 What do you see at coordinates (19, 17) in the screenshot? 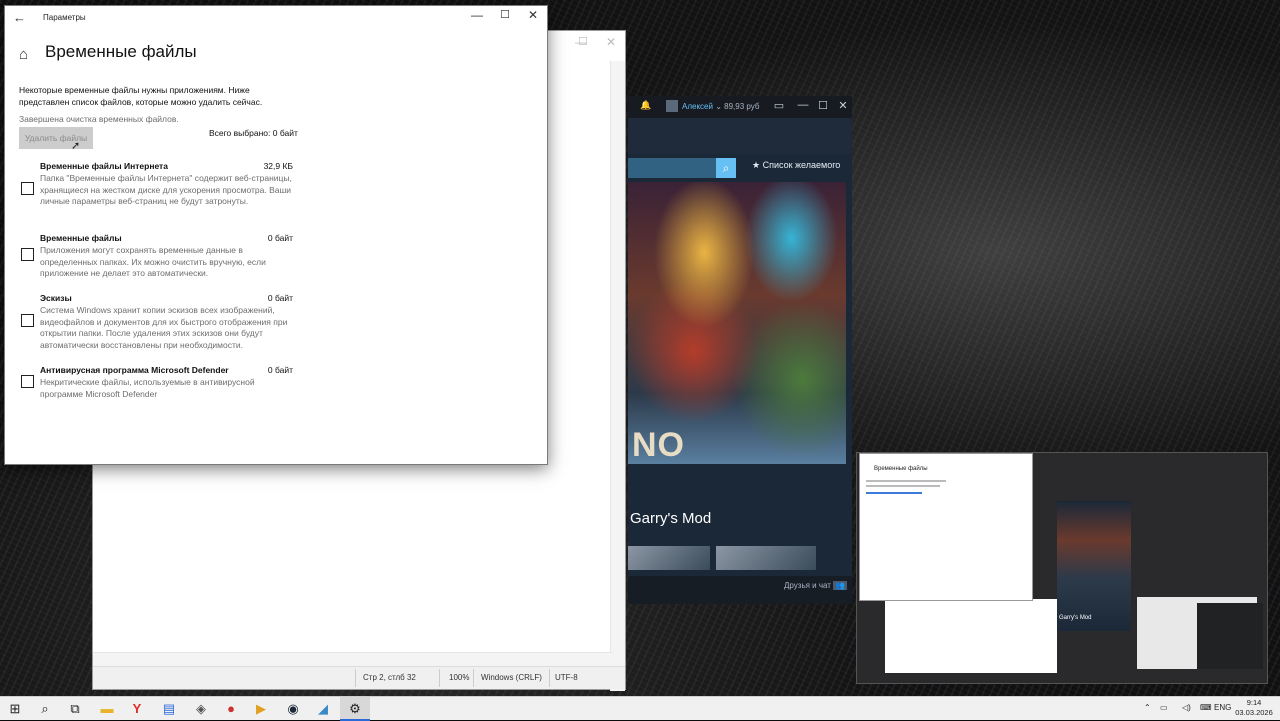
I see `back-arrow-icon: ←` at bounding box center [19, 17].